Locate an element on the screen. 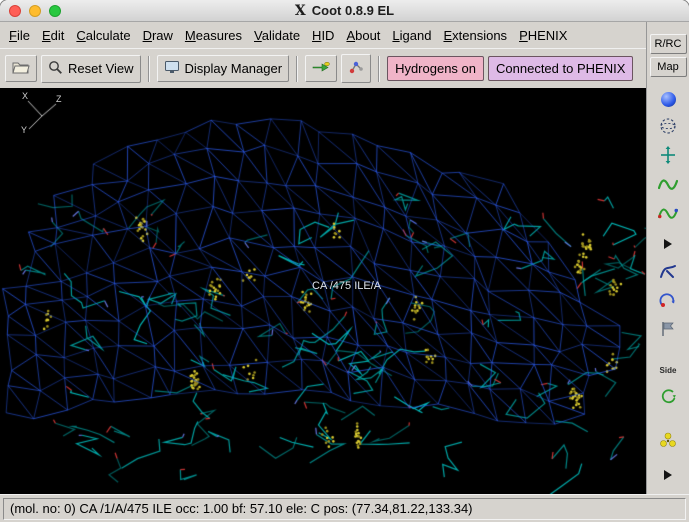  refine-zone-button is located at coordinates (668, 186).